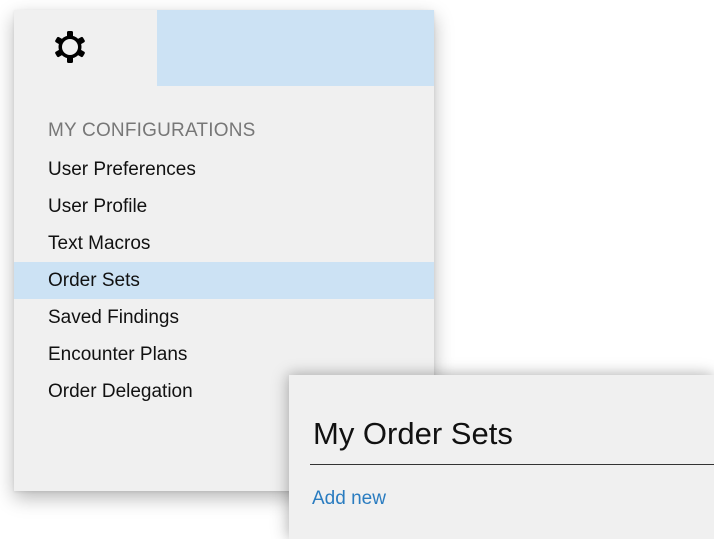  I want to click on panel-divider, so click(512, 464).